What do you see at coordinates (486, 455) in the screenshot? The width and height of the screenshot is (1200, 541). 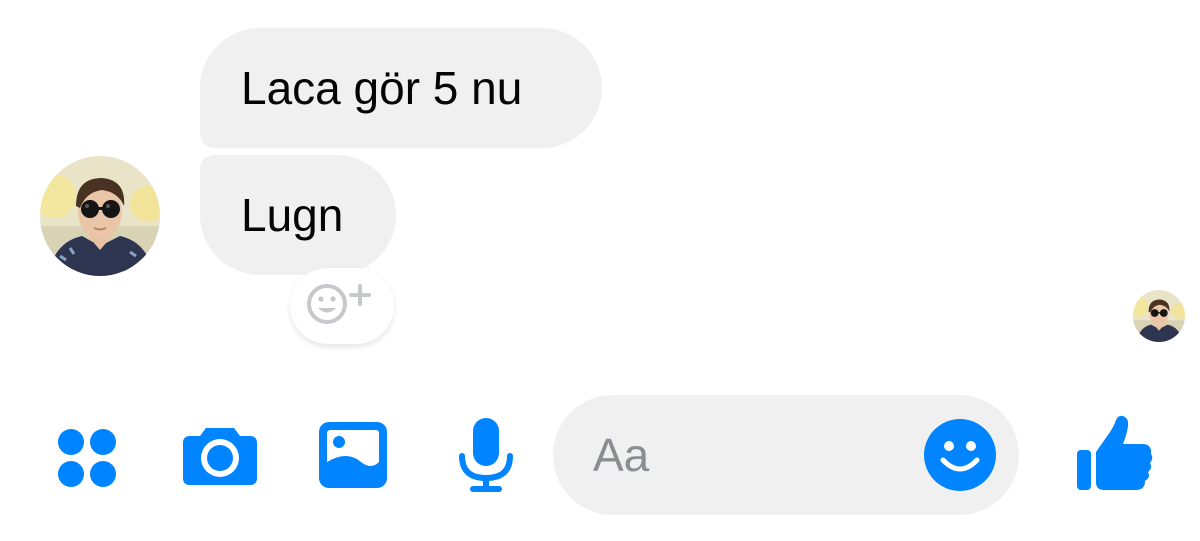 I see `microphone-icon` at bounding box center [486, 455].